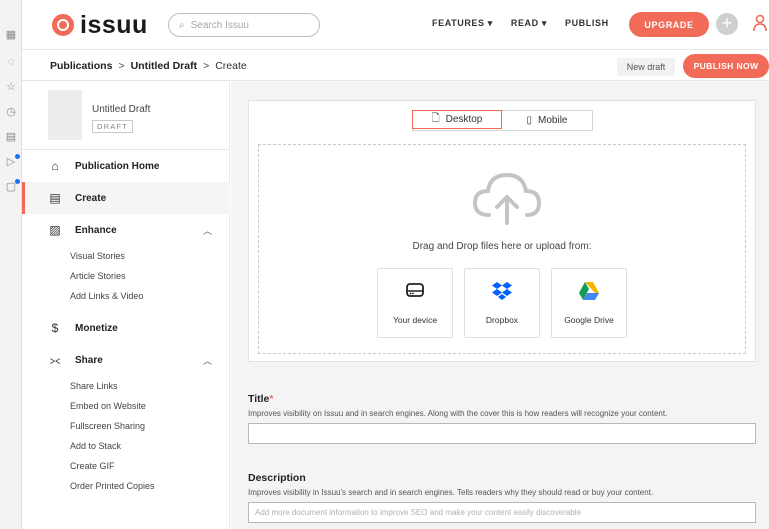  I want to click on subnav-add-to-stack: Add to Stack, so click(126, 446).